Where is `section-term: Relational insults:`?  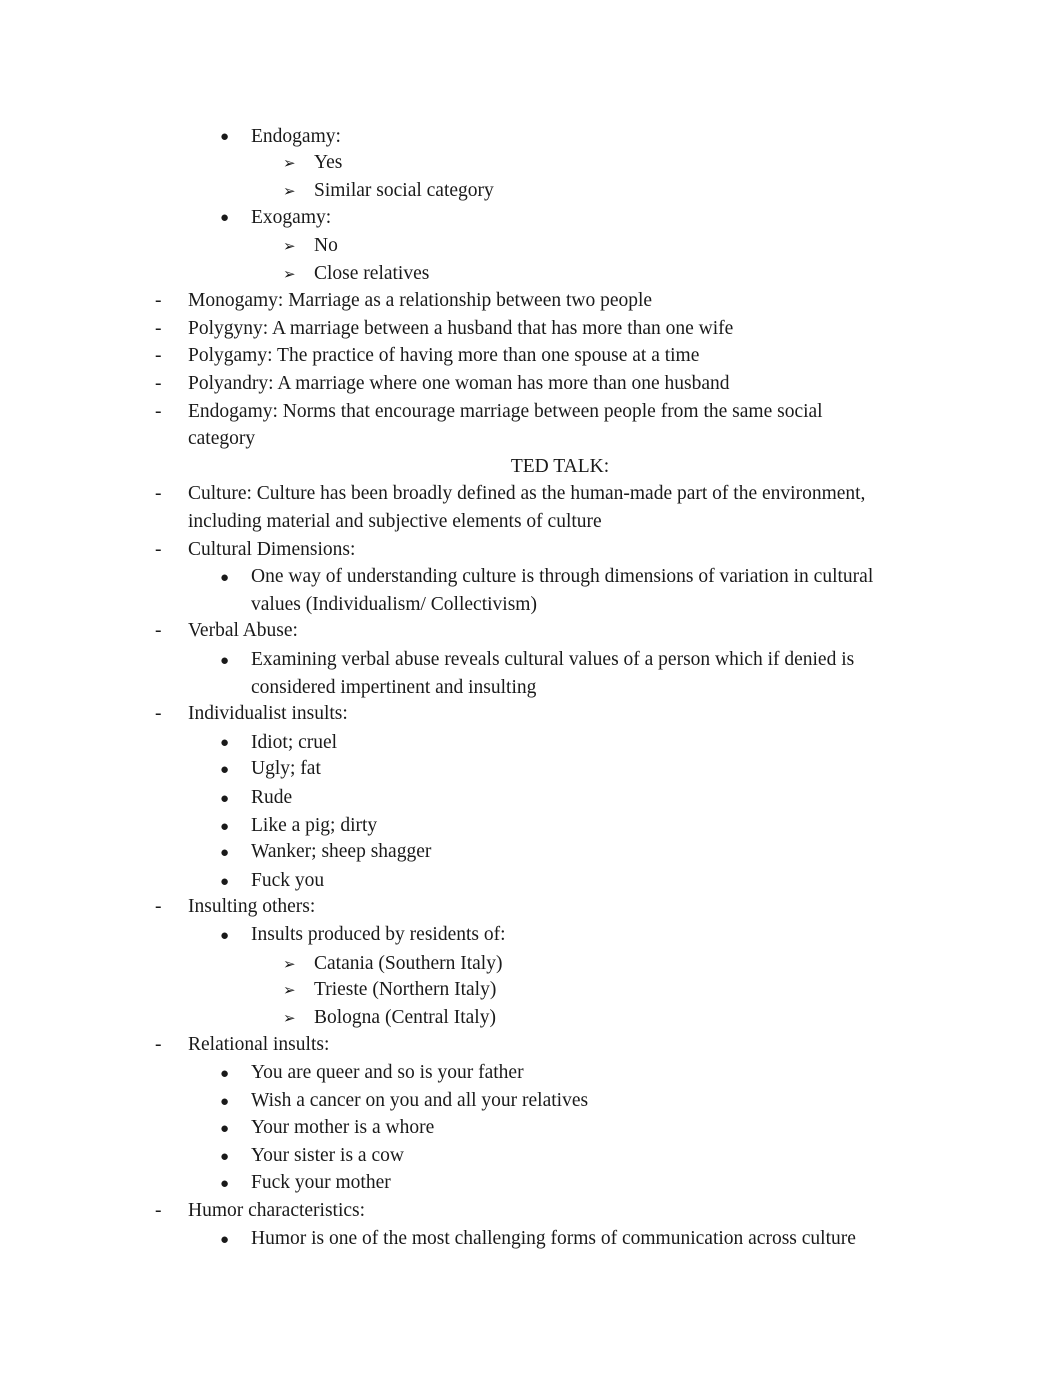 section-term: Relational insults: is located at coordinates (258, 1045).